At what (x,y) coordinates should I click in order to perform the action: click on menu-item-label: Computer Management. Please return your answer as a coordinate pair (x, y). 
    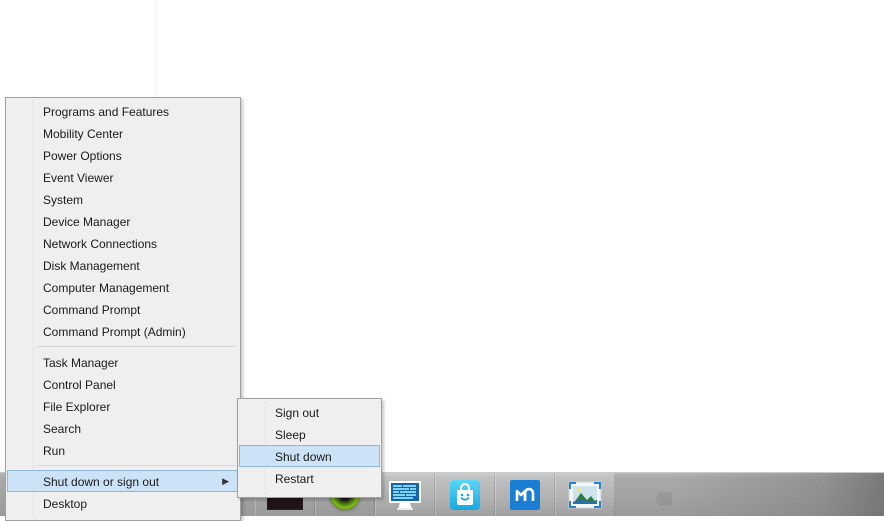
    Looking at the image, I should click on (106, 288).